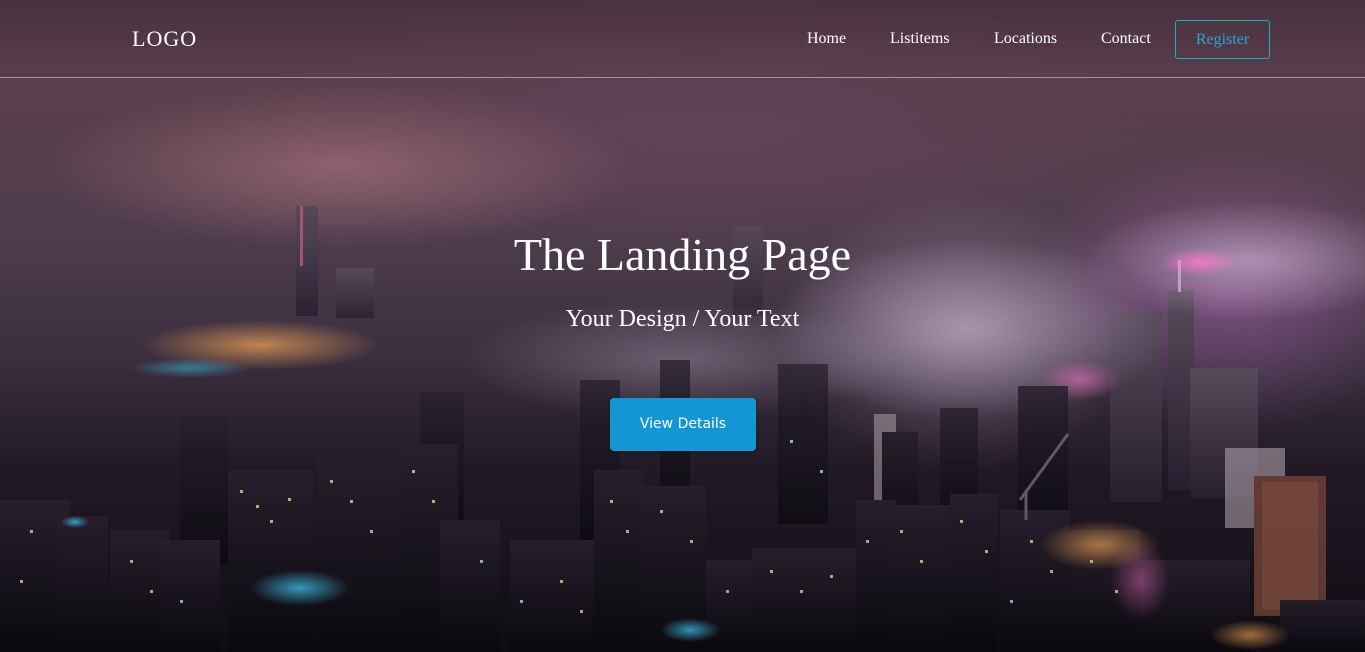 The image size is (1365, 652). Describe the element at coordinates (1025, 39) in the screenshot. I see `nav-link-locations: Locations` at that location.